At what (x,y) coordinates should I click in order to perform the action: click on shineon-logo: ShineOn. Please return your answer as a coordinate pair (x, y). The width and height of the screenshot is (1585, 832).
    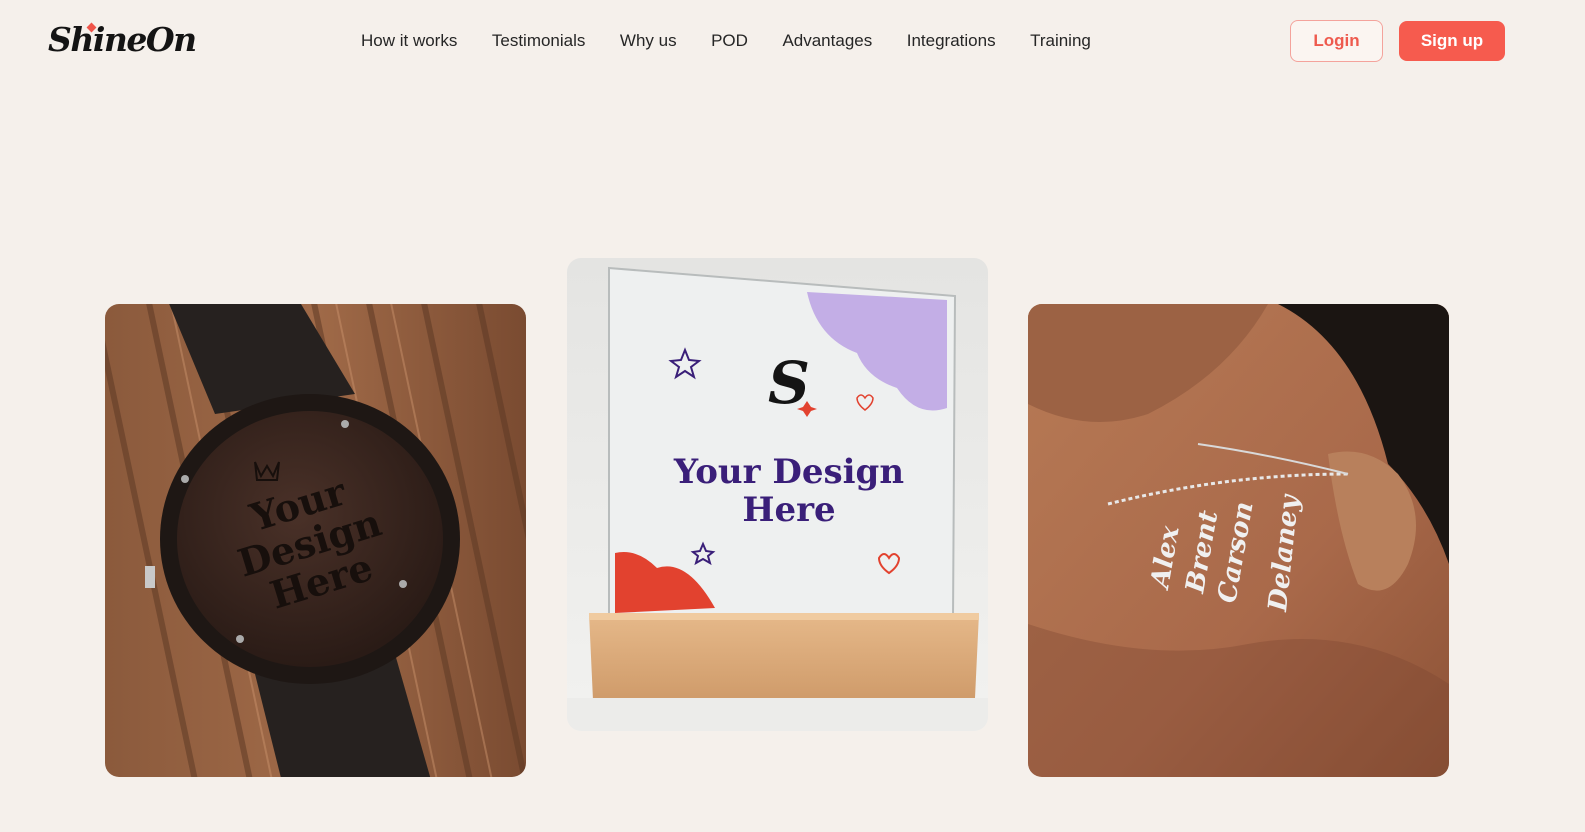
    Looking at the image, I should click on (122, 40).